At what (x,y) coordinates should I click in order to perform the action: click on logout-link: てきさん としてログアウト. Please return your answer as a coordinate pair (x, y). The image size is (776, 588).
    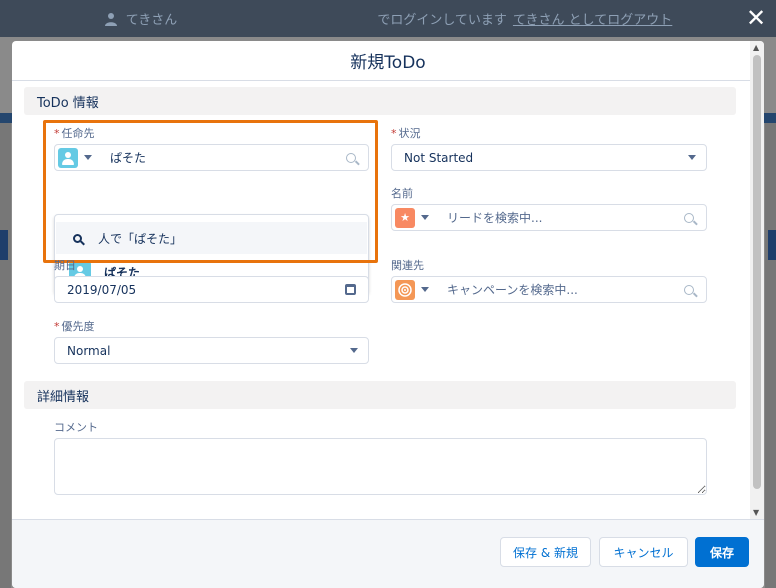
    Looking at the image, I should click on (592, 18).